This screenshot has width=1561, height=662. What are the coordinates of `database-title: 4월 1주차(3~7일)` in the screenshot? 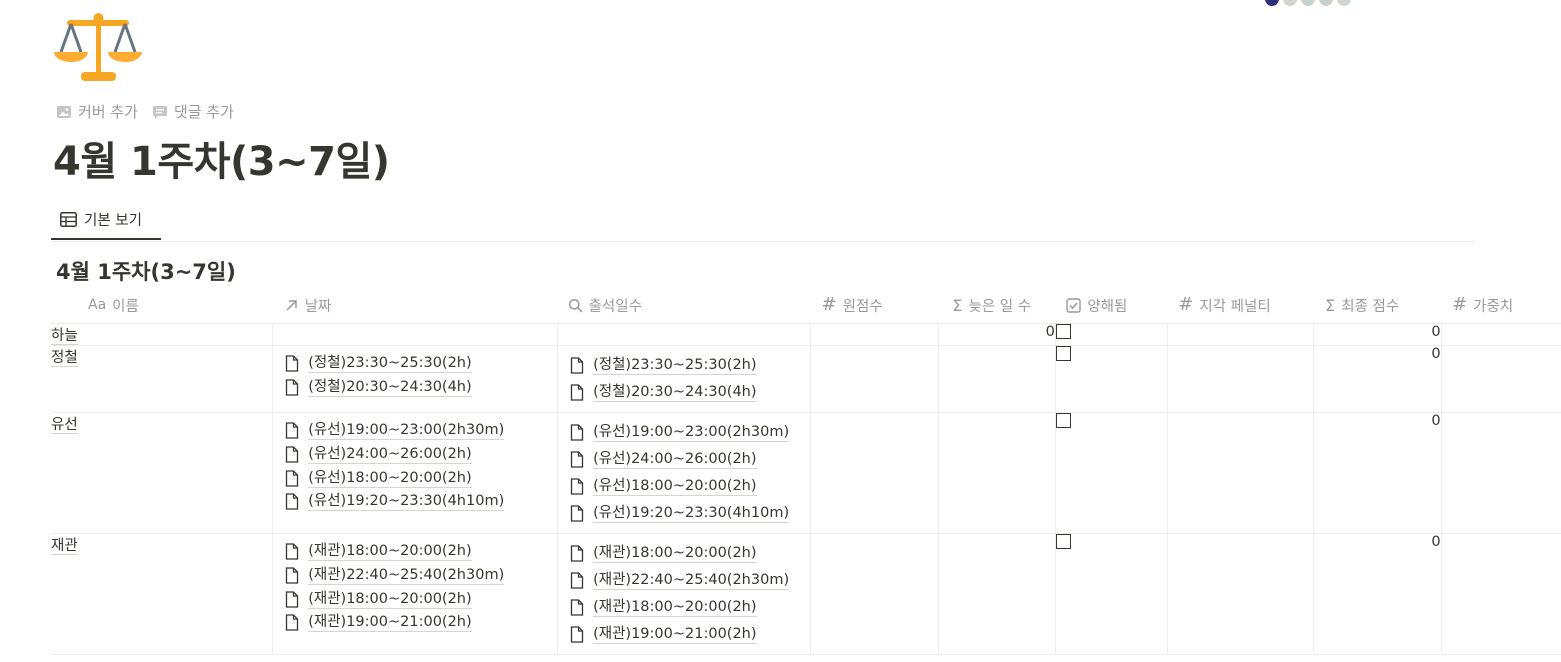 It's located at (146, 271).